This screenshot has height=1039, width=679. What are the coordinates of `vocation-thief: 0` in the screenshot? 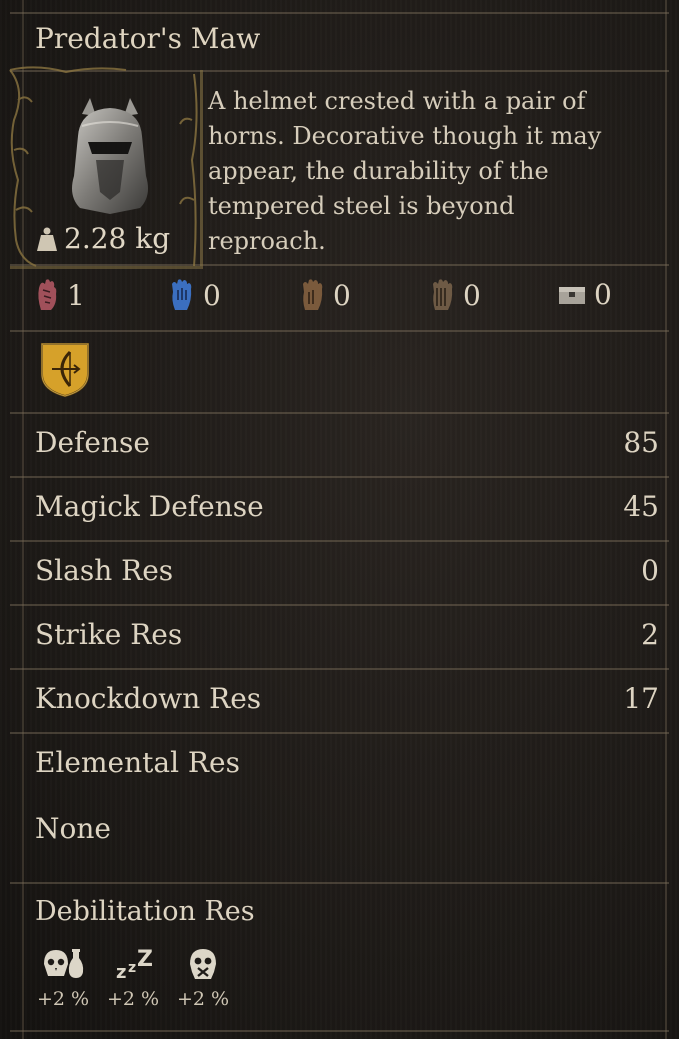 It's located at (325, 295).